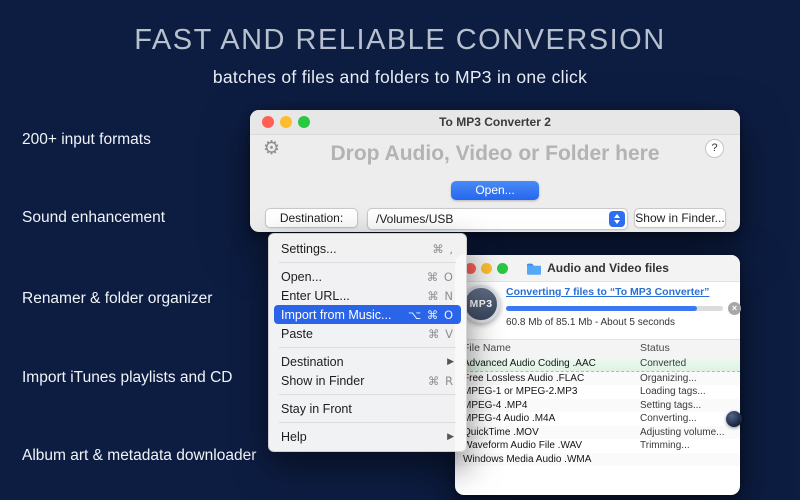 This screenshot has width=800, height=500. Describe the element at coordinates (94, 217) in the screenshot. I see `feature-item: Sound enhancement` at that location.